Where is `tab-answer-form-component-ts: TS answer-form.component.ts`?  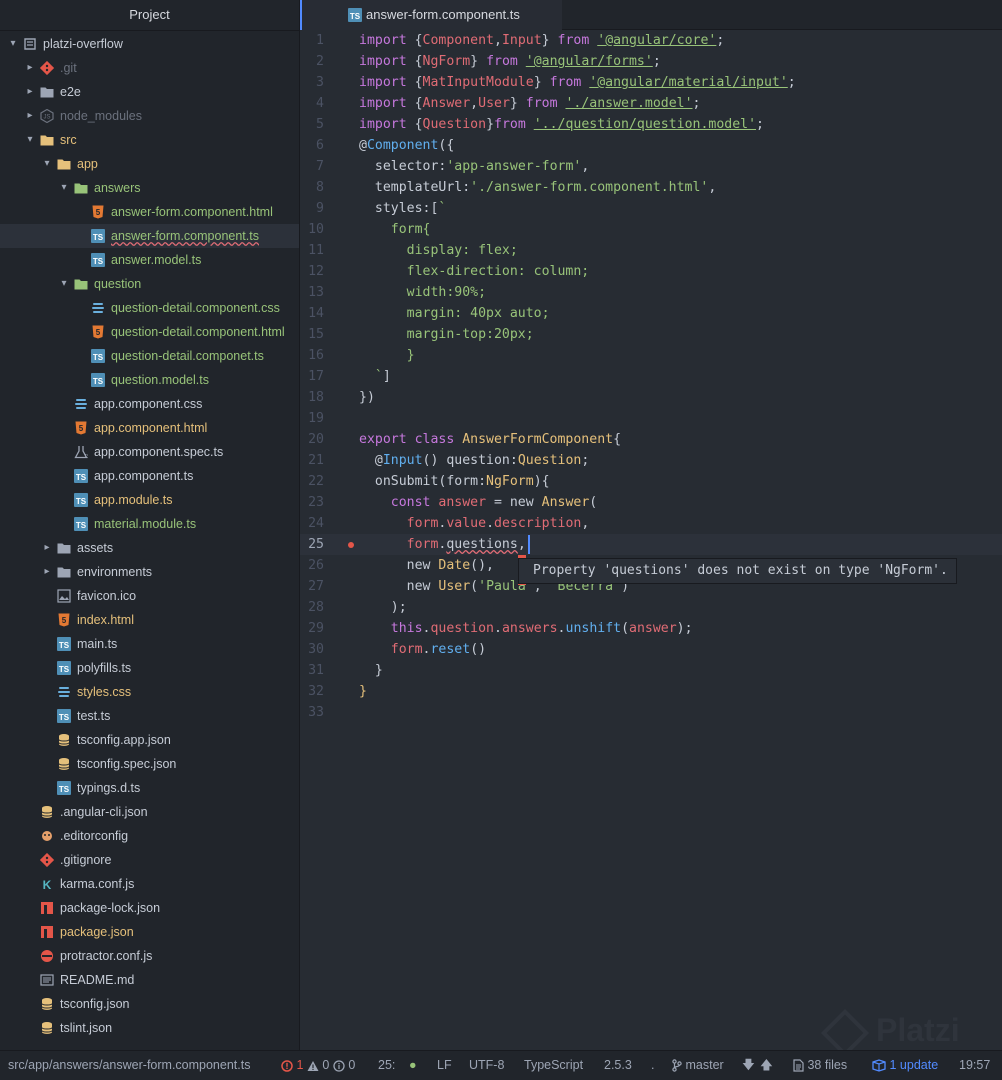 tab-answer-form-component-ts: TS answer-form.component.ts is located at coordinates (431, 15).